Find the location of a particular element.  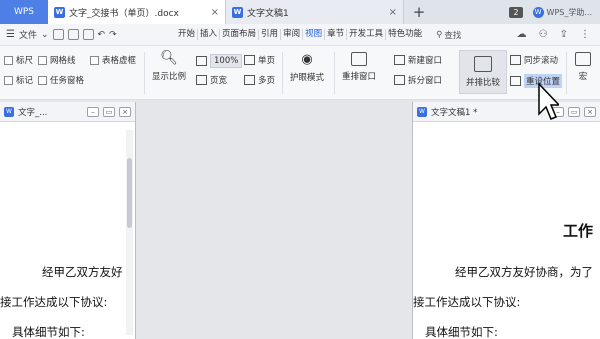

right-window-titlebar: W 文字文稿1 * – ▭ × is located at coordinates (506, 112).